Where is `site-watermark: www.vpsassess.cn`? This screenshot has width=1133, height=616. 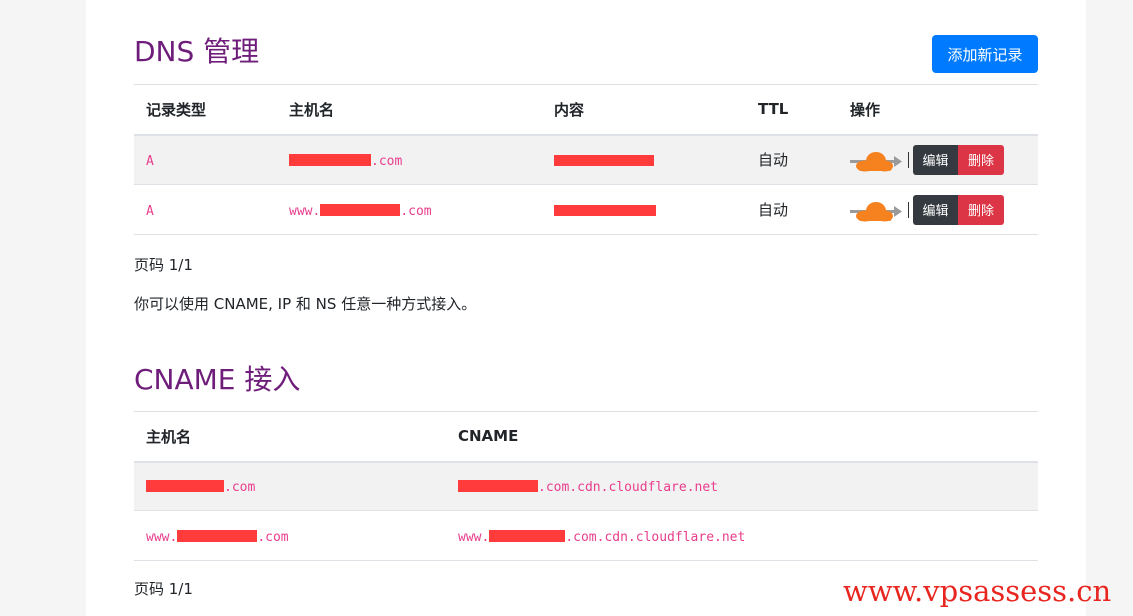
site-watermark: www.vpsassess.cn is located at coordinates (977, 591).